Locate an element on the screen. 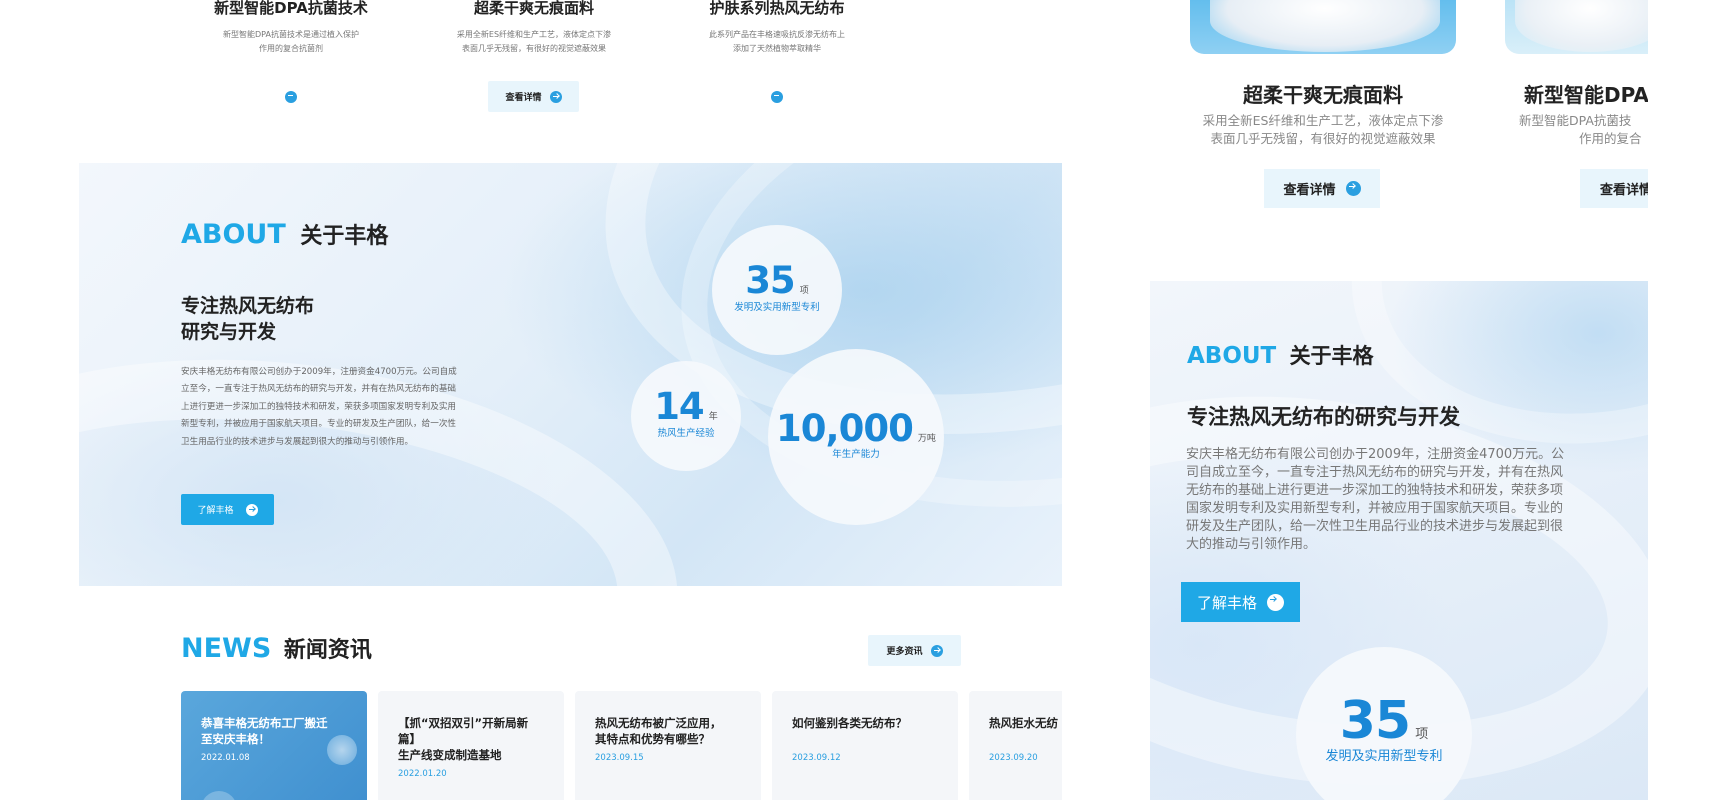 Image resolution: width=1720 pixels, height=800 pixels. more-news-button: 更多资讯 is located at coordinates (914, 650).